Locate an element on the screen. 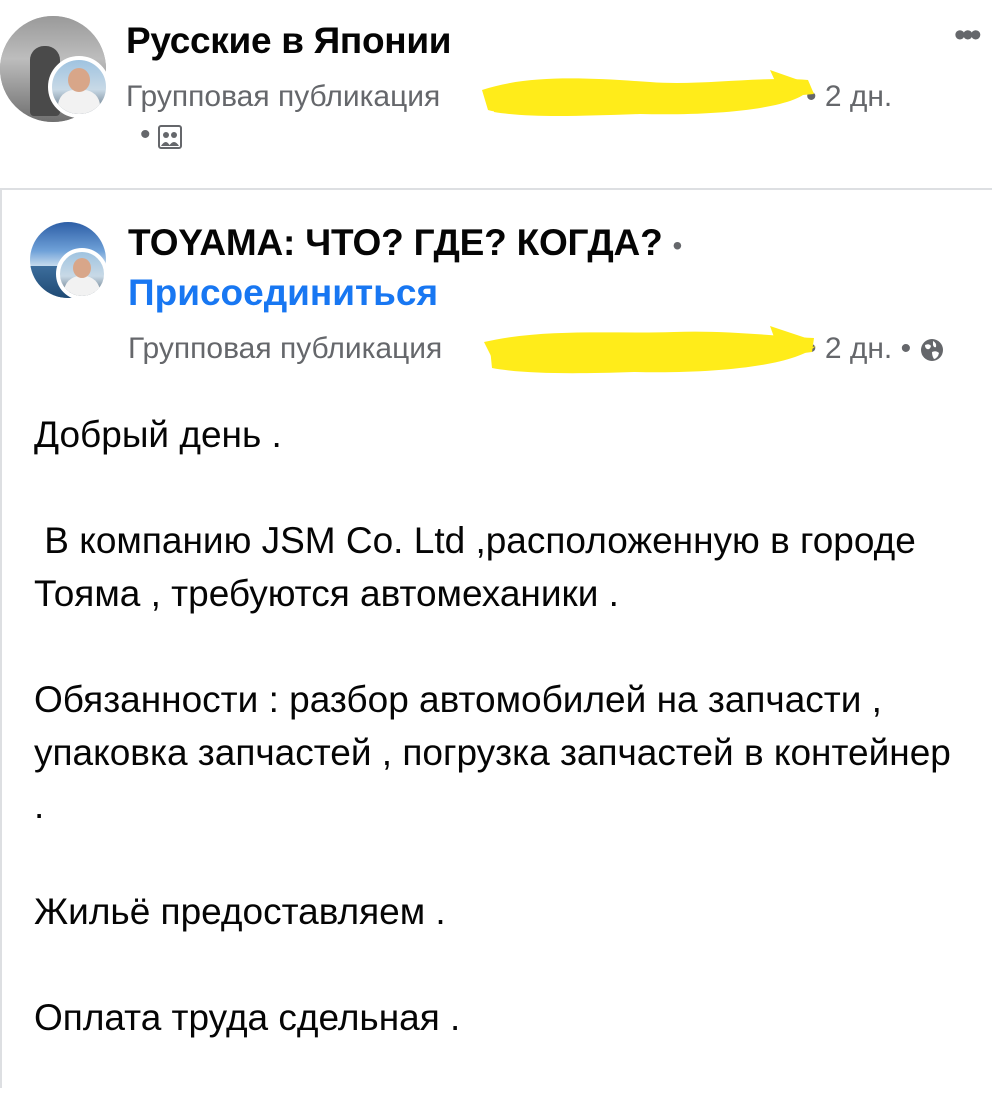 This screenshot has height=1097, width=992. shared-author-avatar is located at coordinates (82, 274).